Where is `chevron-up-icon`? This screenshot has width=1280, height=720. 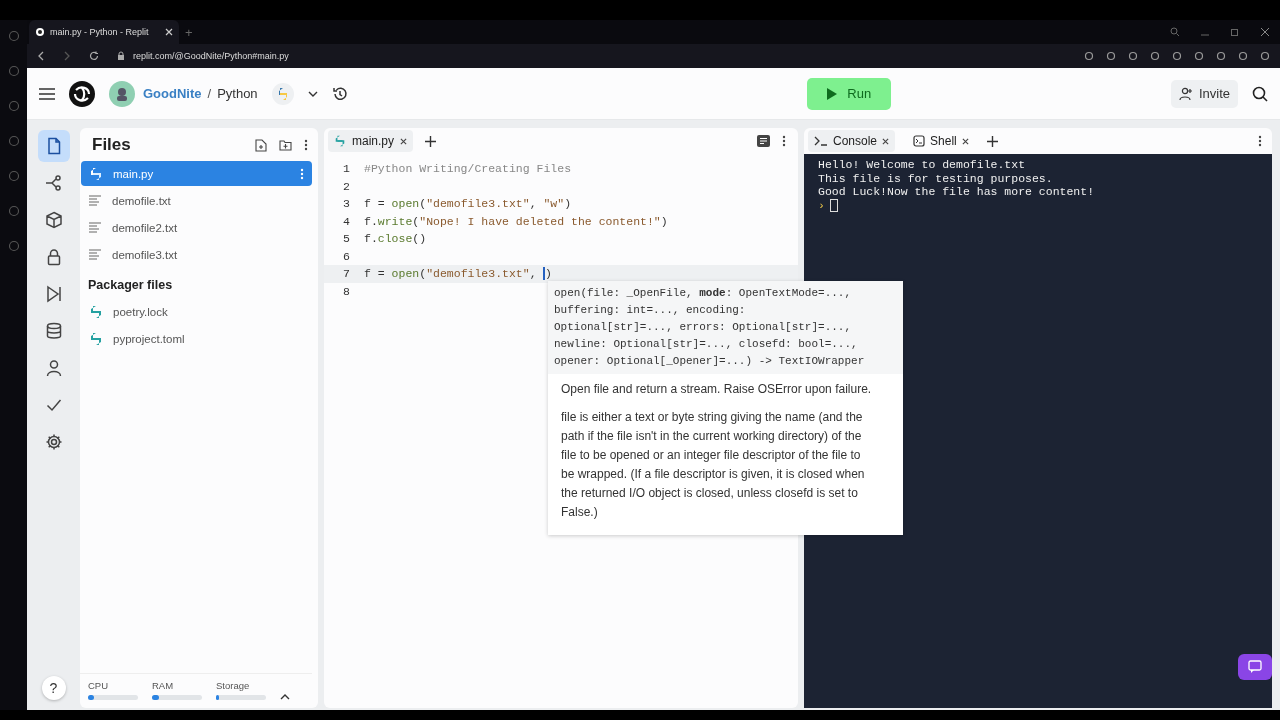
chevron-up-icon is located at coordinates (285, 697).